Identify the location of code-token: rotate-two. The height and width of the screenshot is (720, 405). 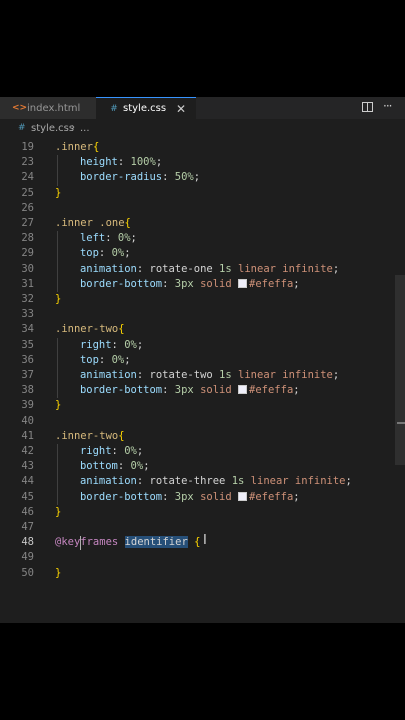
(184, 375).